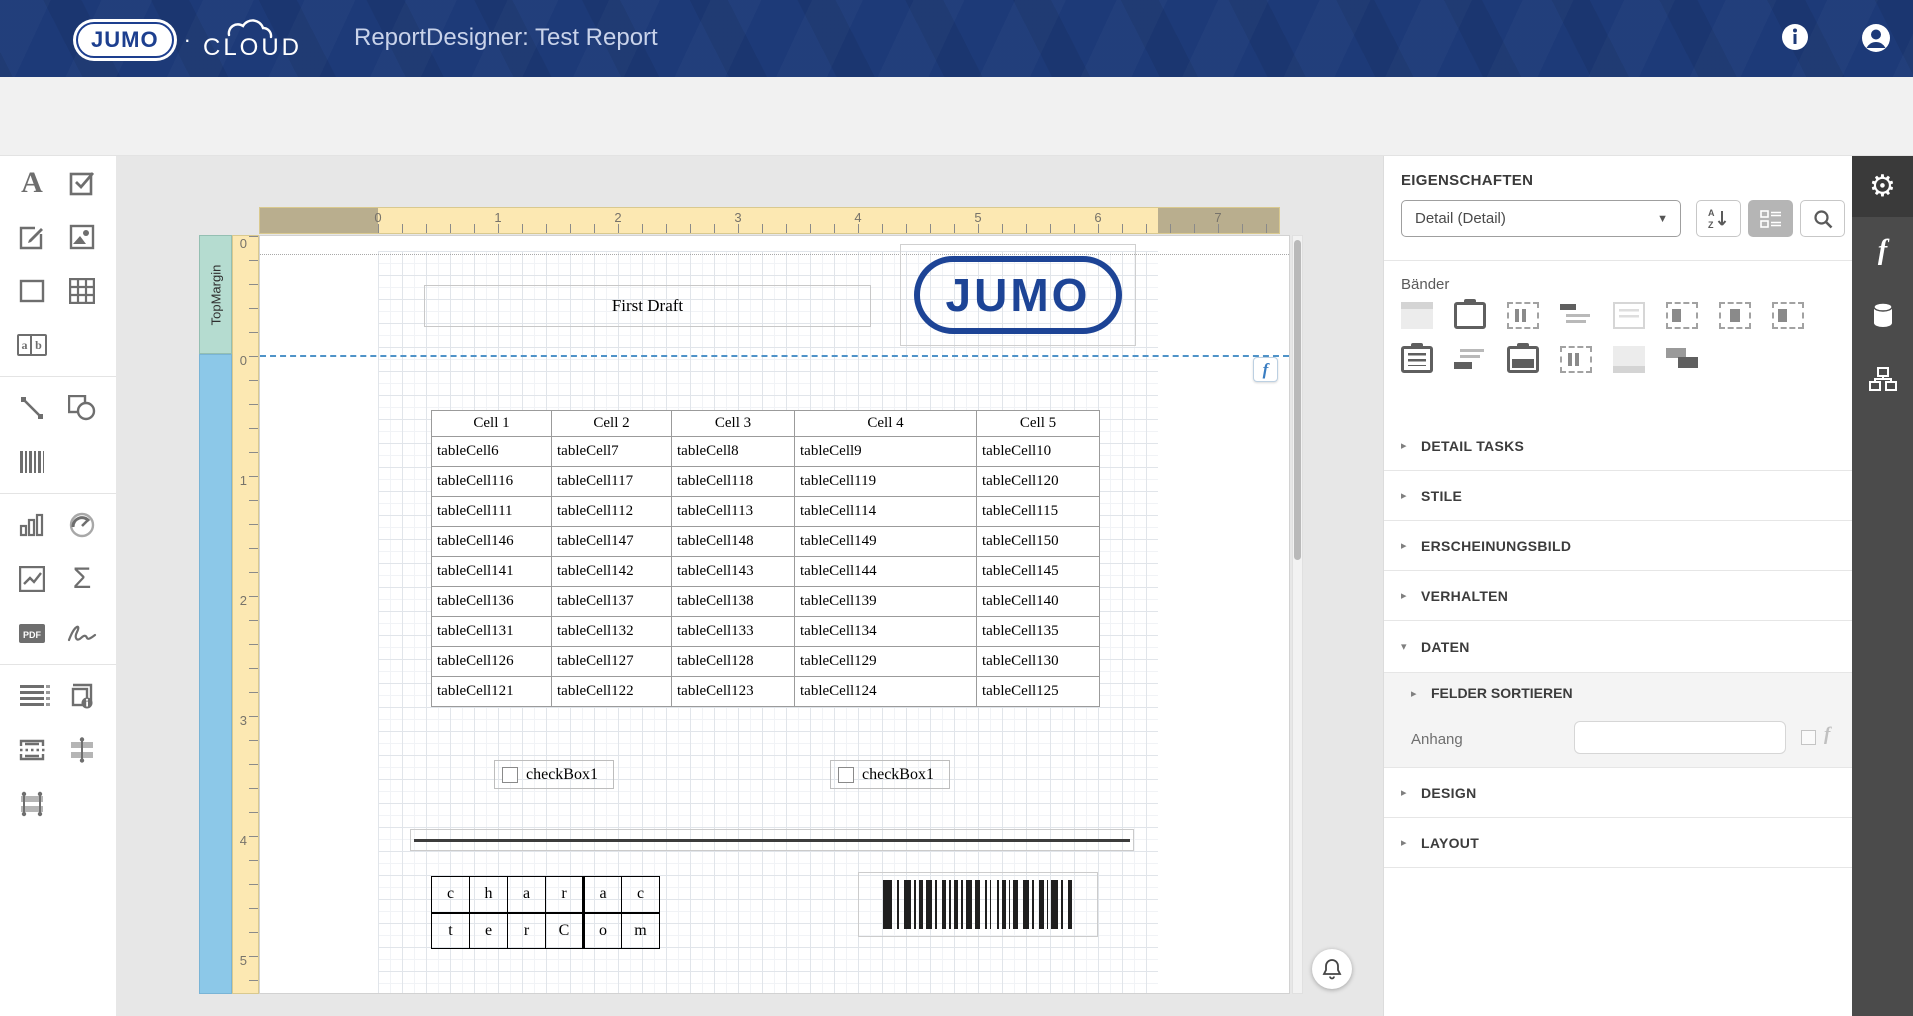  Describe the element at coordinates (1788, 315) in the screenshot. I see `band-icon-detail-c` at that location.